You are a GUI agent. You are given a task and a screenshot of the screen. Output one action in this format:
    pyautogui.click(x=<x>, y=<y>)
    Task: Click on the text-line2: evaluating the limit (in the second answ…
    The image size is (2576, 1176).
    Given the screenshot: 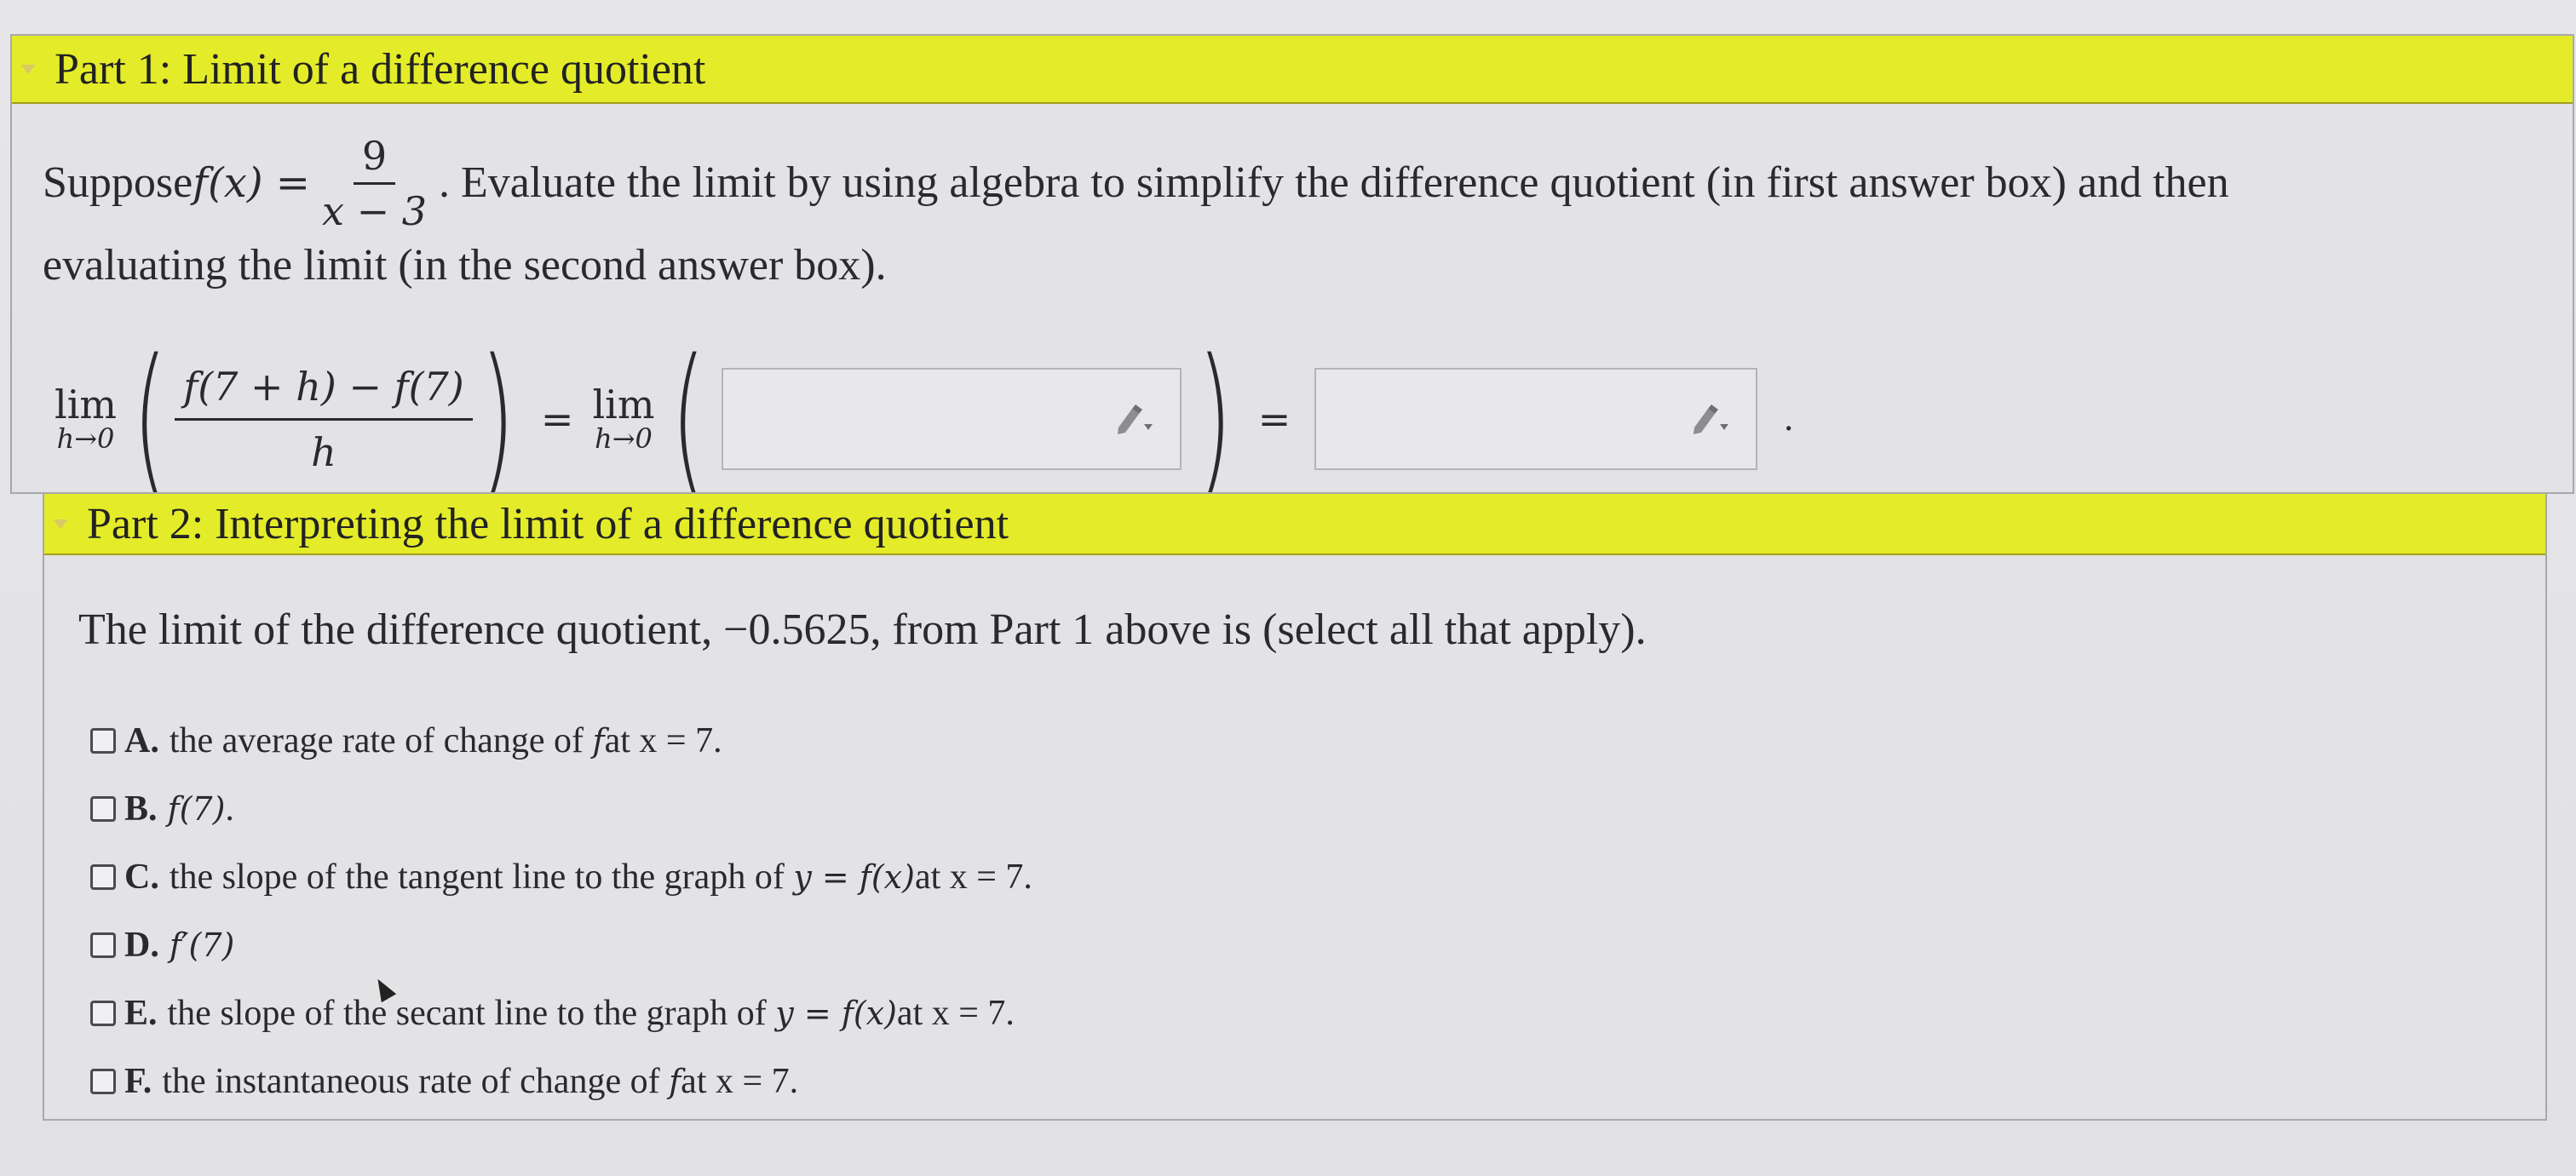 What is the action you would take?
    pyautogui.click(x=465, y=265)
    